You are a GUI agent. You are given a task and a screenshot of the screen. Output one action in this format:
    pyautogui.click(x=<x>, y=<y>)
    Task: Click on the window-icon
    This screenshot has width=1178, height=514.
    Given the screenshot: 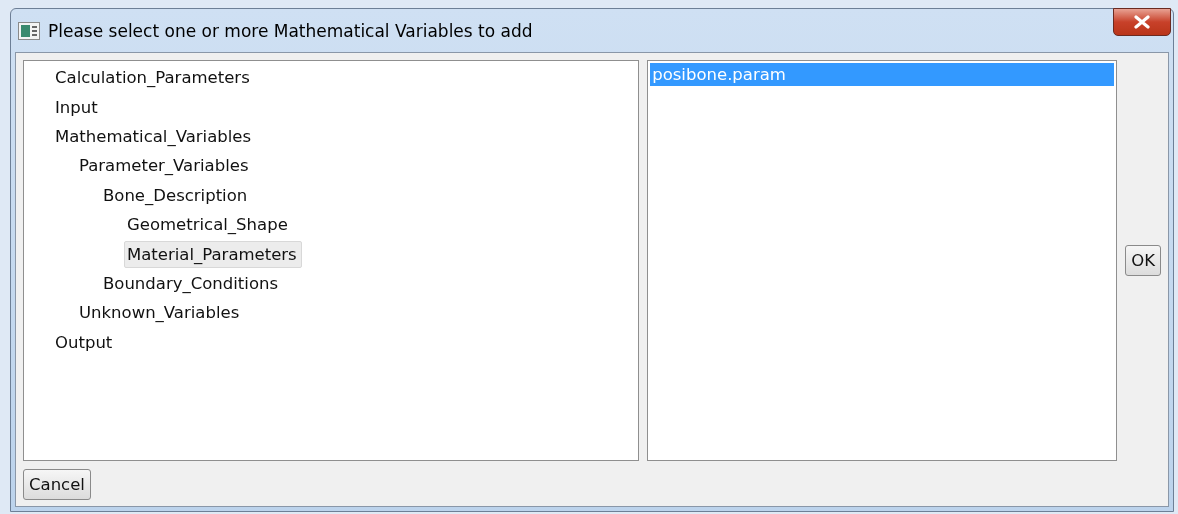 What is the action you would take?
    pyautogui.click(x=29, y=30)
    